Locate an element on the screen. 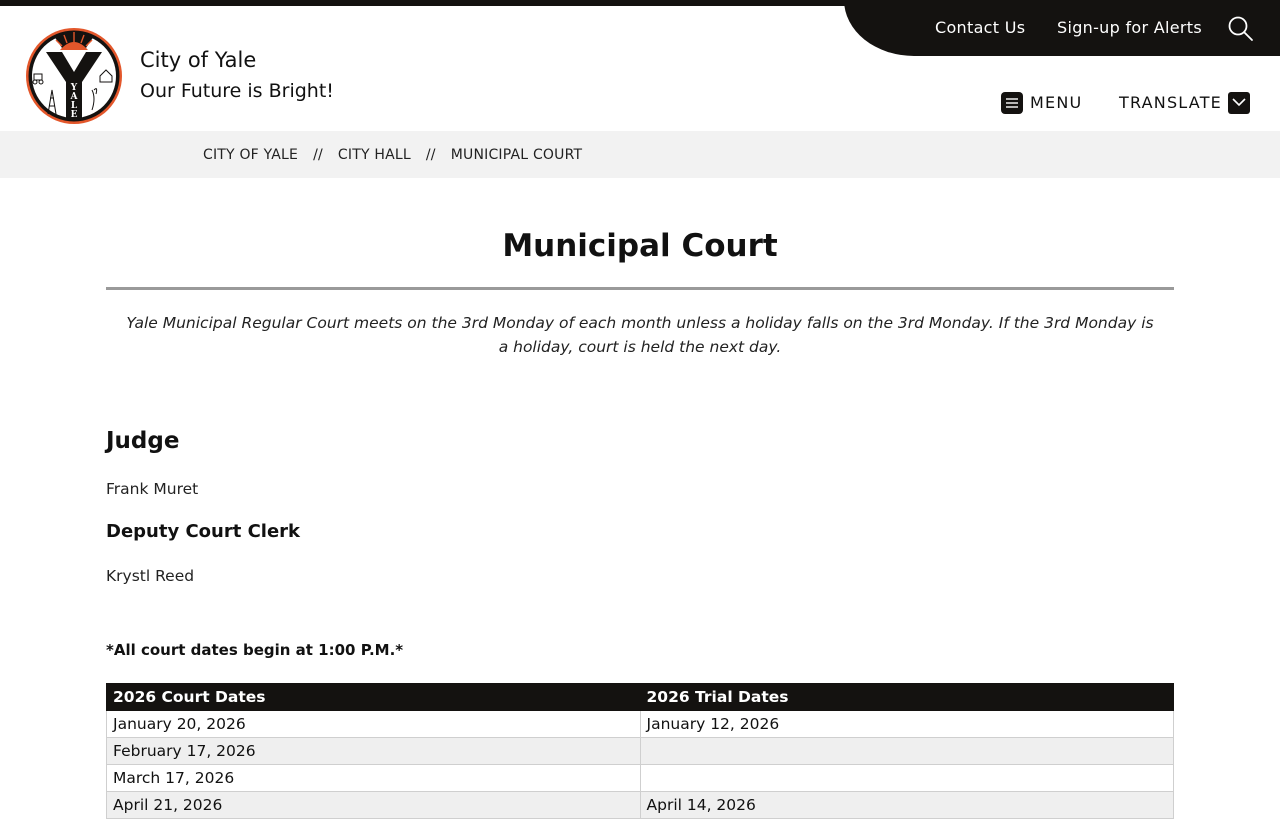  search-button is located at coordinates (1240, 28).